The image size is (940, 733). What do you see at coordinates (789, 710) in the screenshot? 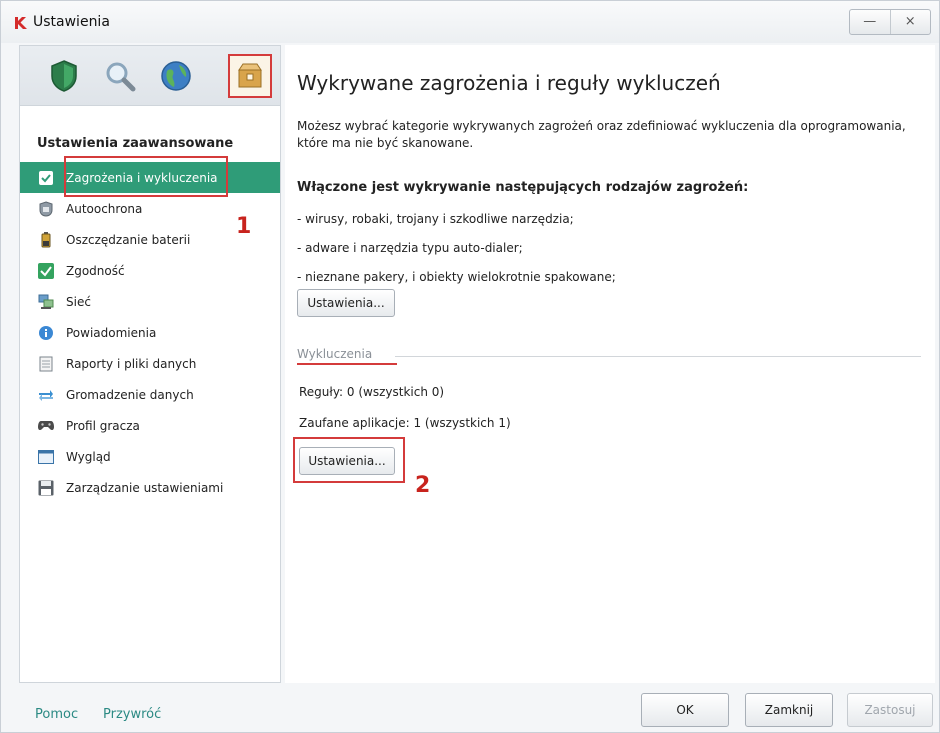
I see `close-button: Zamknij` at bounding box center [789, 710].